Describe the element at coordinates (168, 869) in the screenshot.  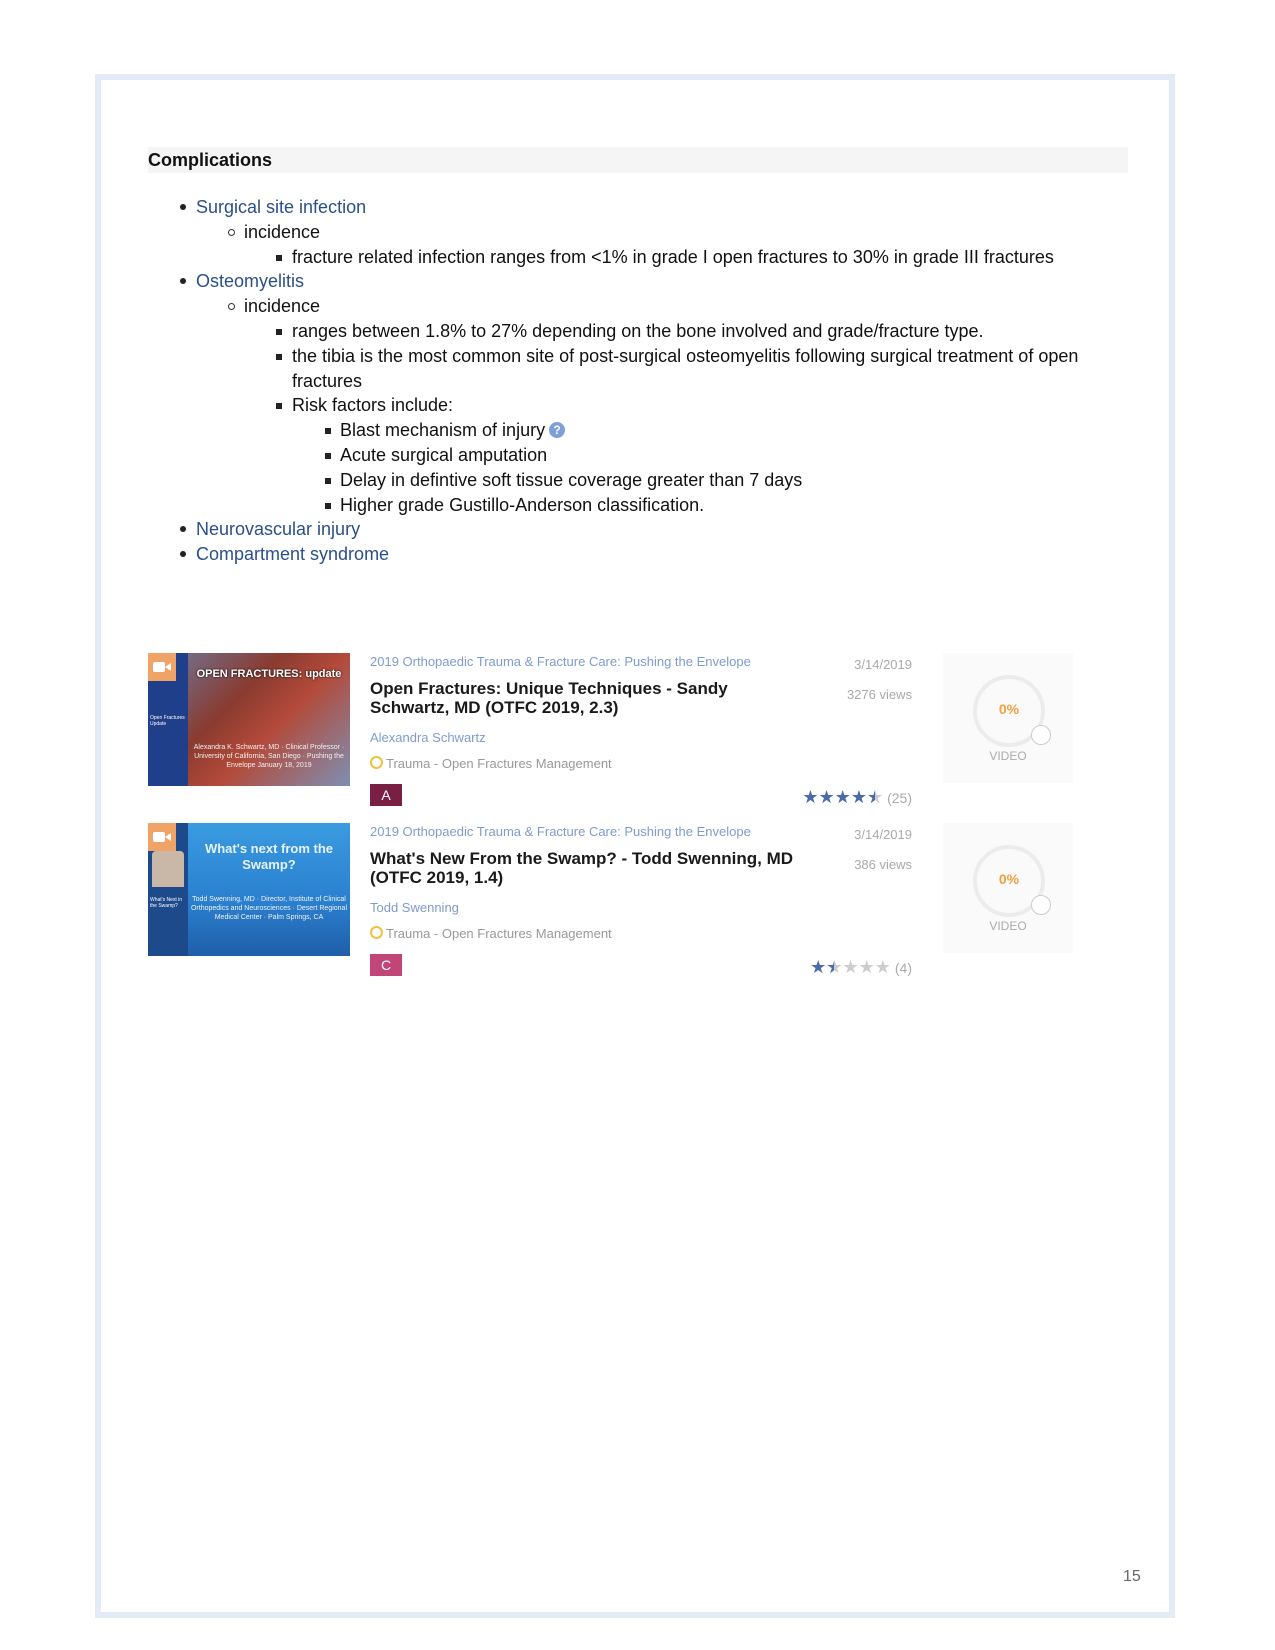
I see `speaker-photo` at that location.